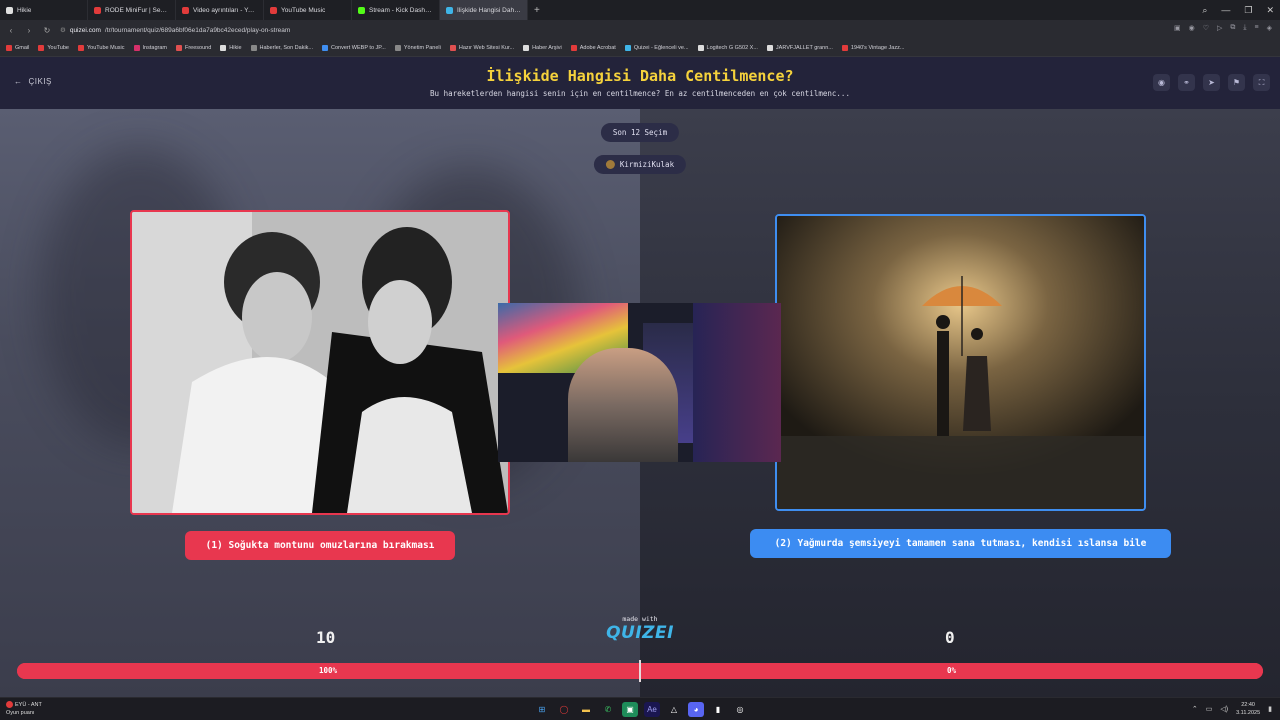 The width and height of the screenshot is (1280, 720). I want to click on screenshot-icon: ▣, so click(1177, 28).